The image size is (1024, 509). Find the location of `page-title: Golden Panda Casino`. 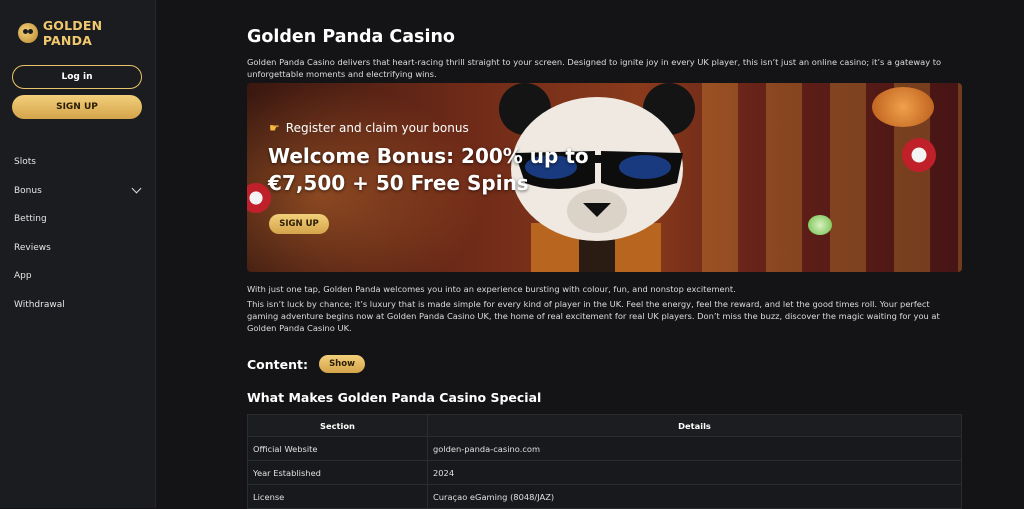

page-title: Golden Panda Casino is located at coordinates (351, 37).